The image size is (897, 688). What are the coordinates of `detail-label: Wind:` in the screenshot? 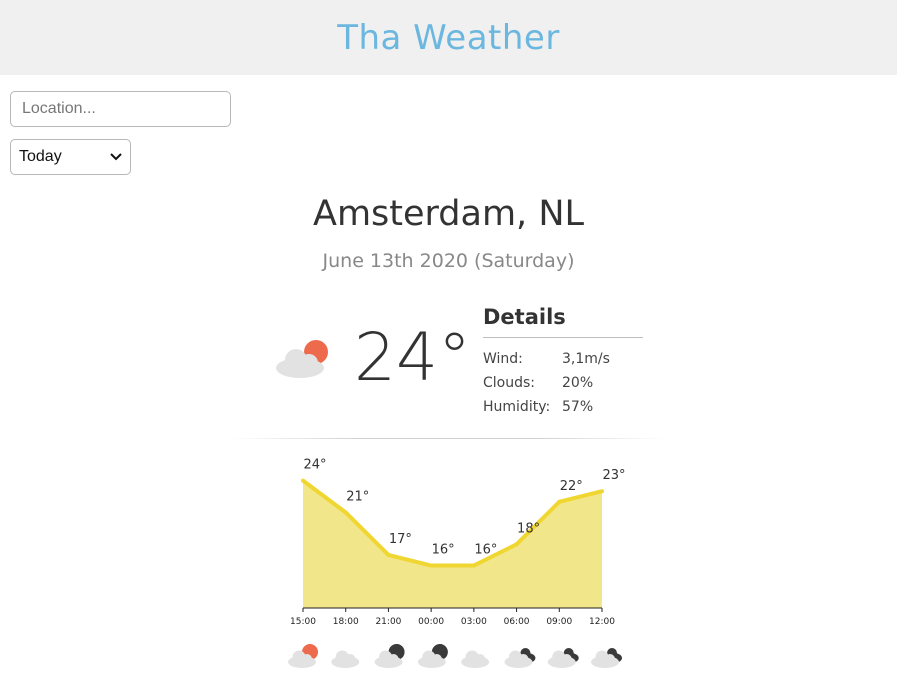 It's located at (503, 359).